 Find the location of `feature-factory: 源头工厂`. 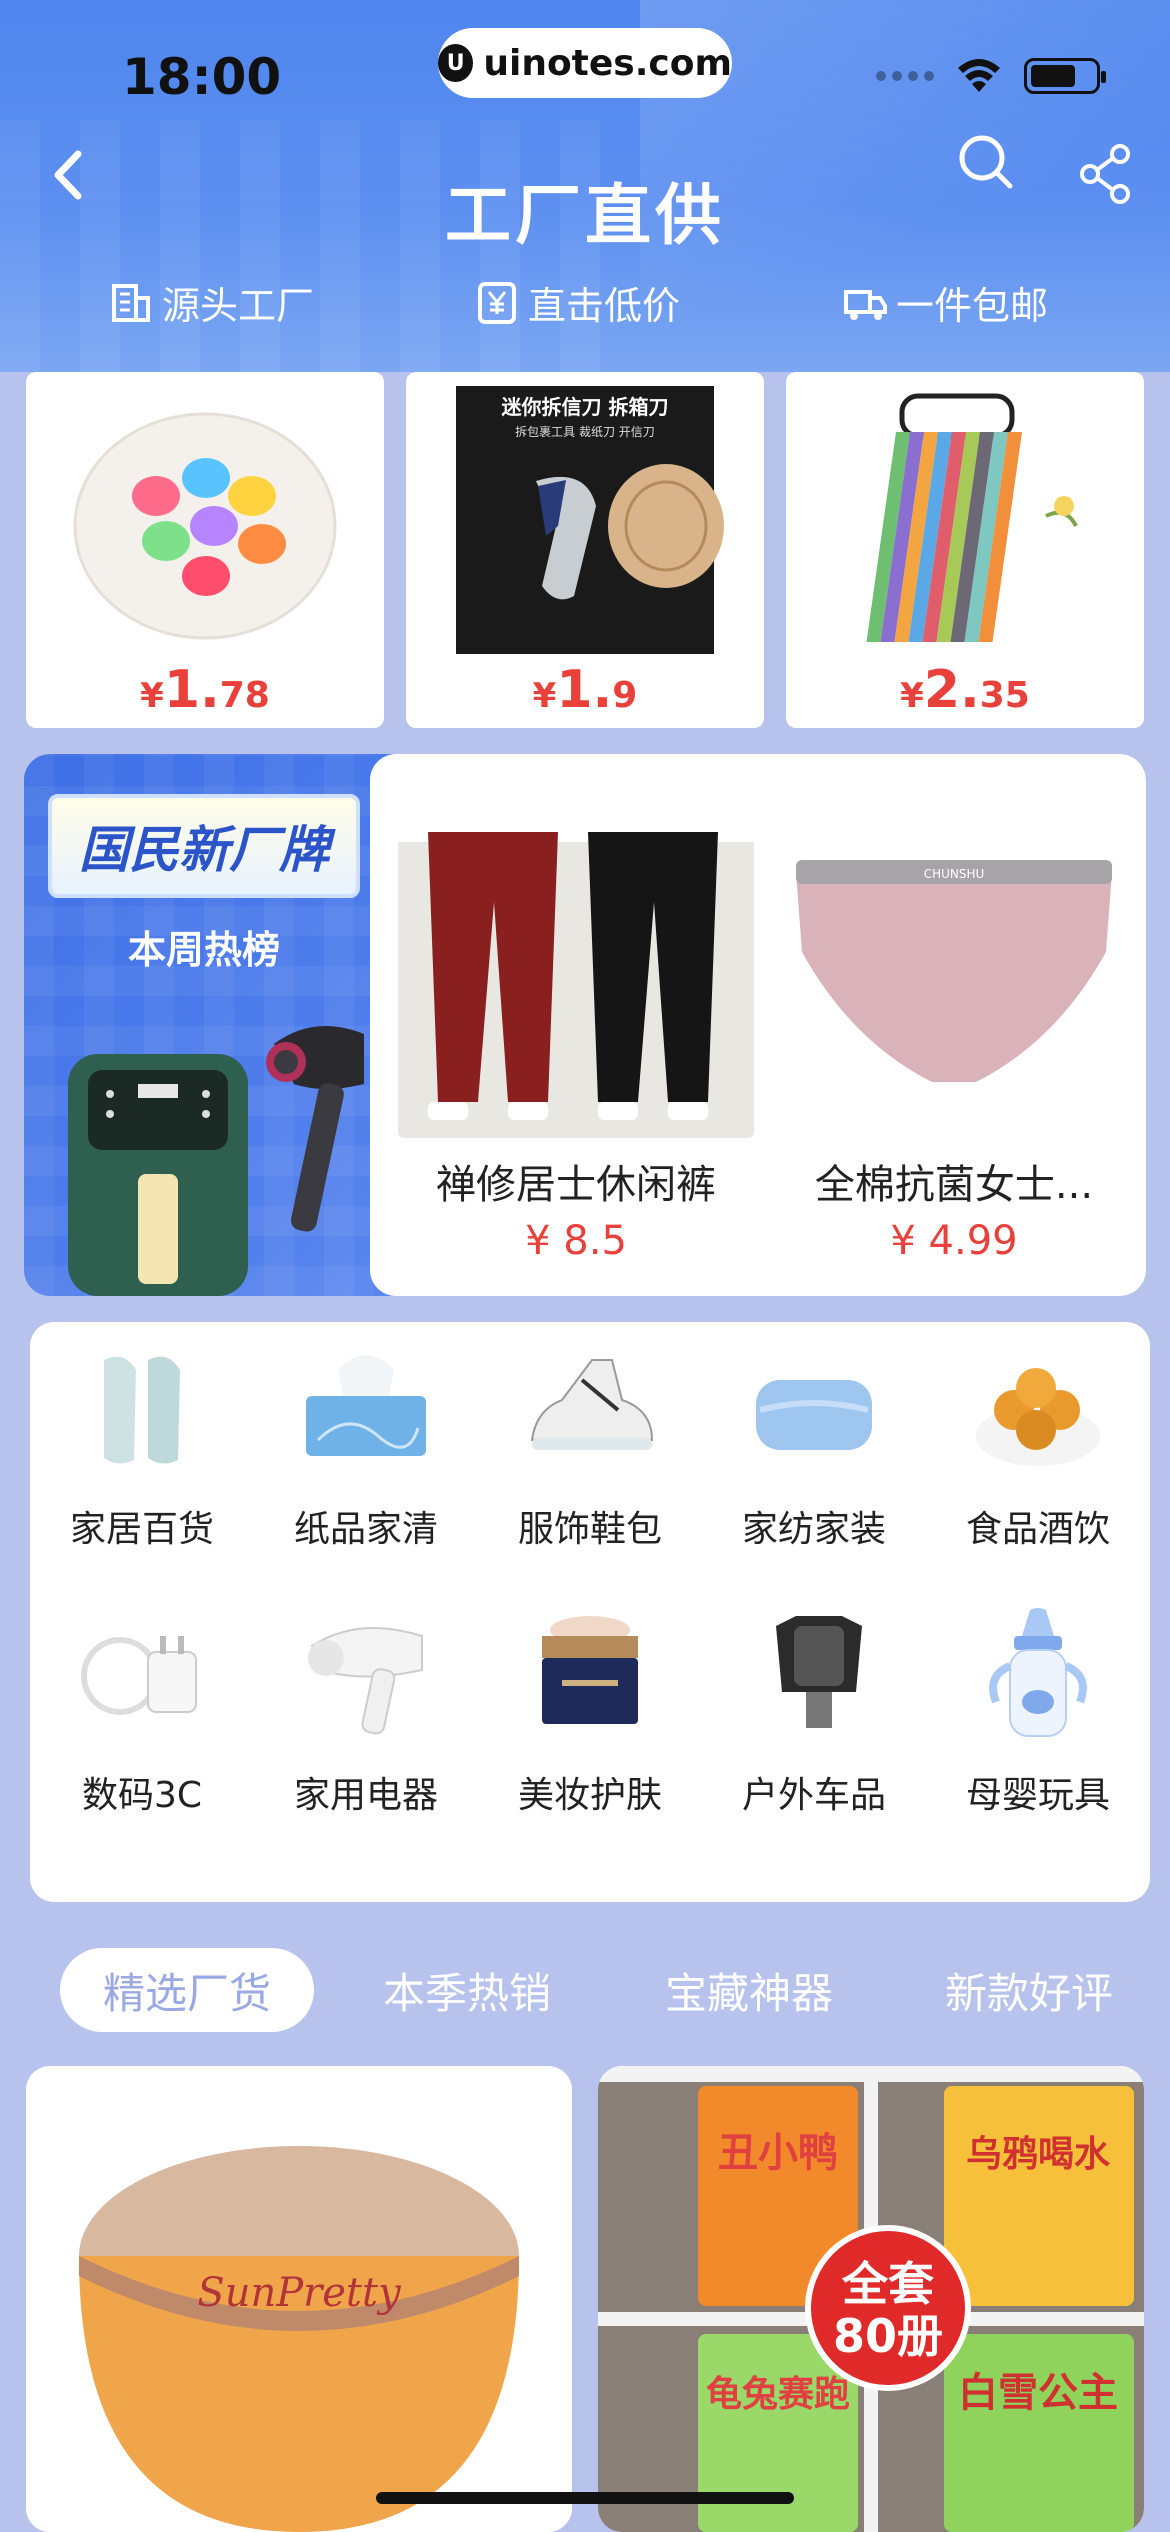

feature-factory: 源头工厂 is located at coordinates (211, 302).